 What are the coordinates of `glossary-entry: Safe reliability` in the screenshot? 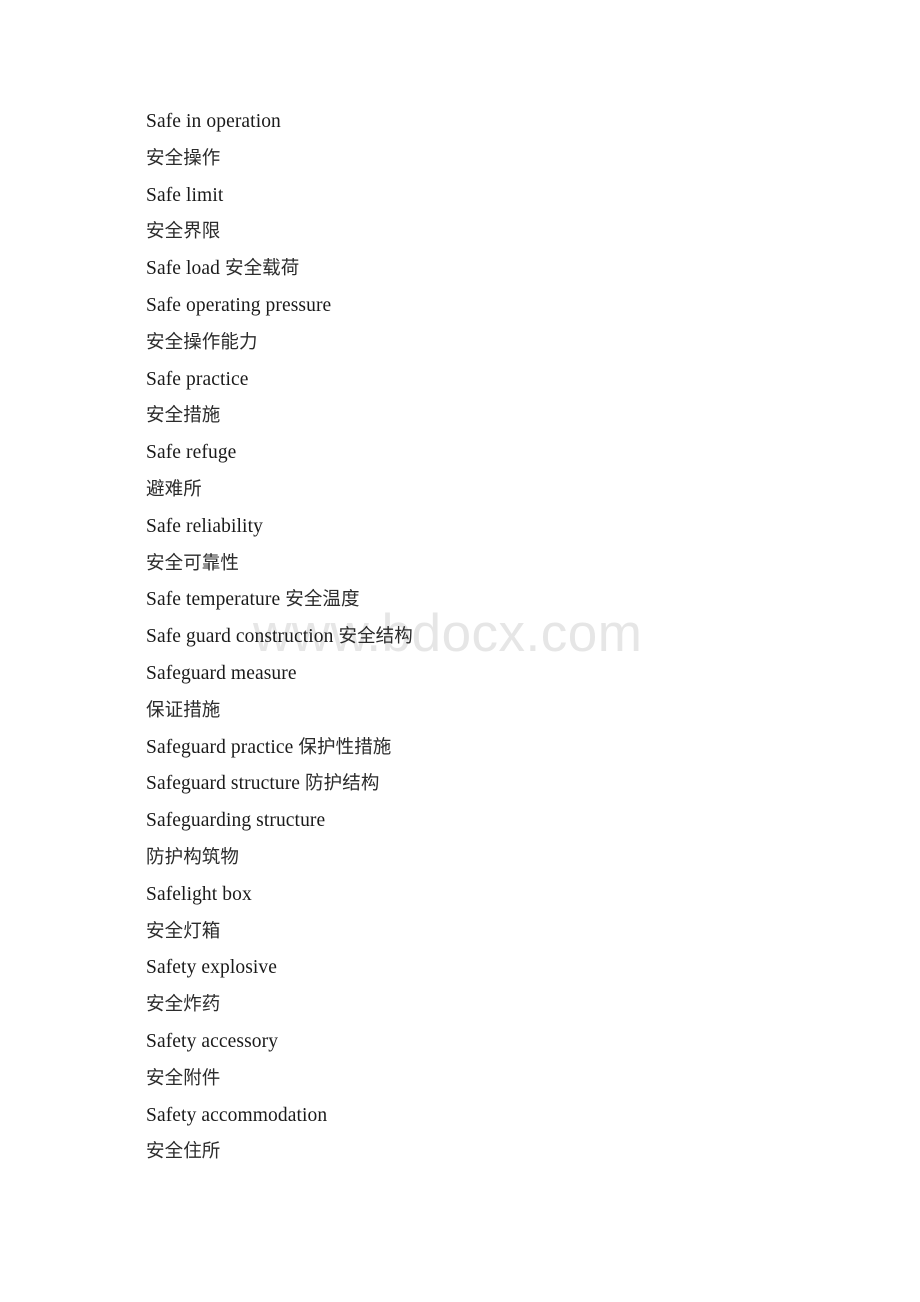 It's located at (503, 527).